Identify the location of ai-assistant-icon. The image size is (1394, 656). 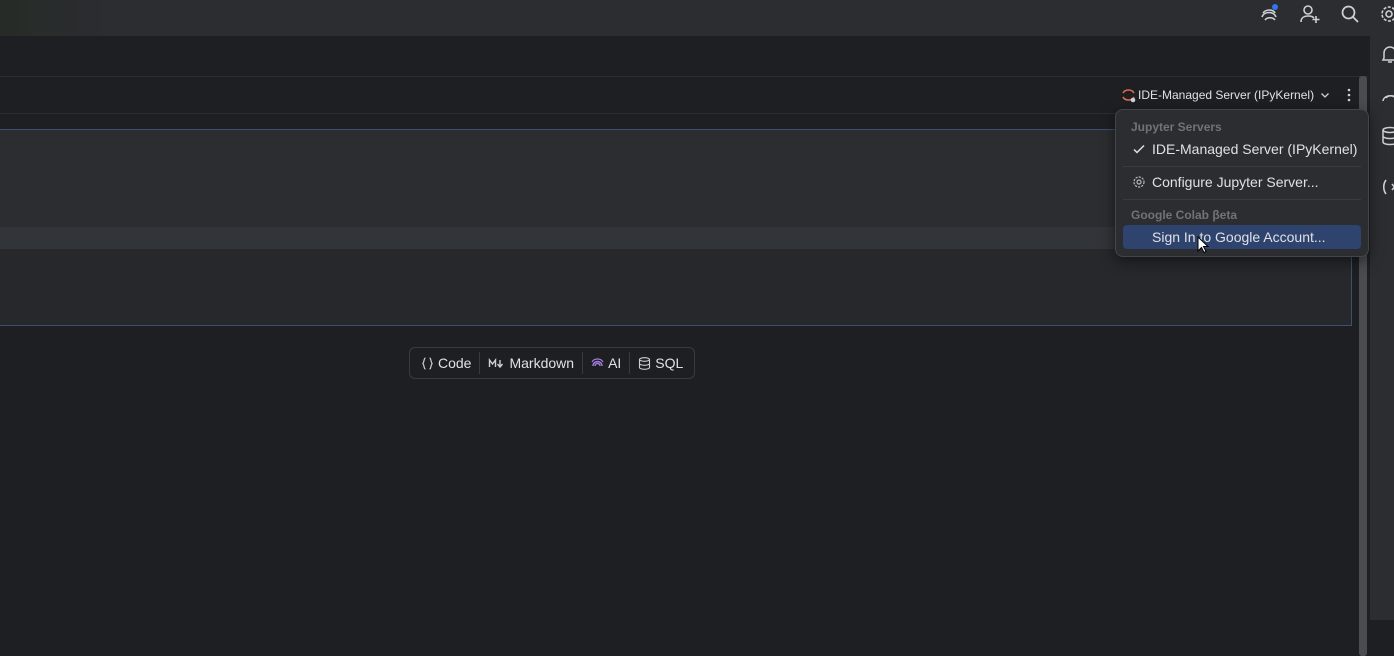
(1269, 14).